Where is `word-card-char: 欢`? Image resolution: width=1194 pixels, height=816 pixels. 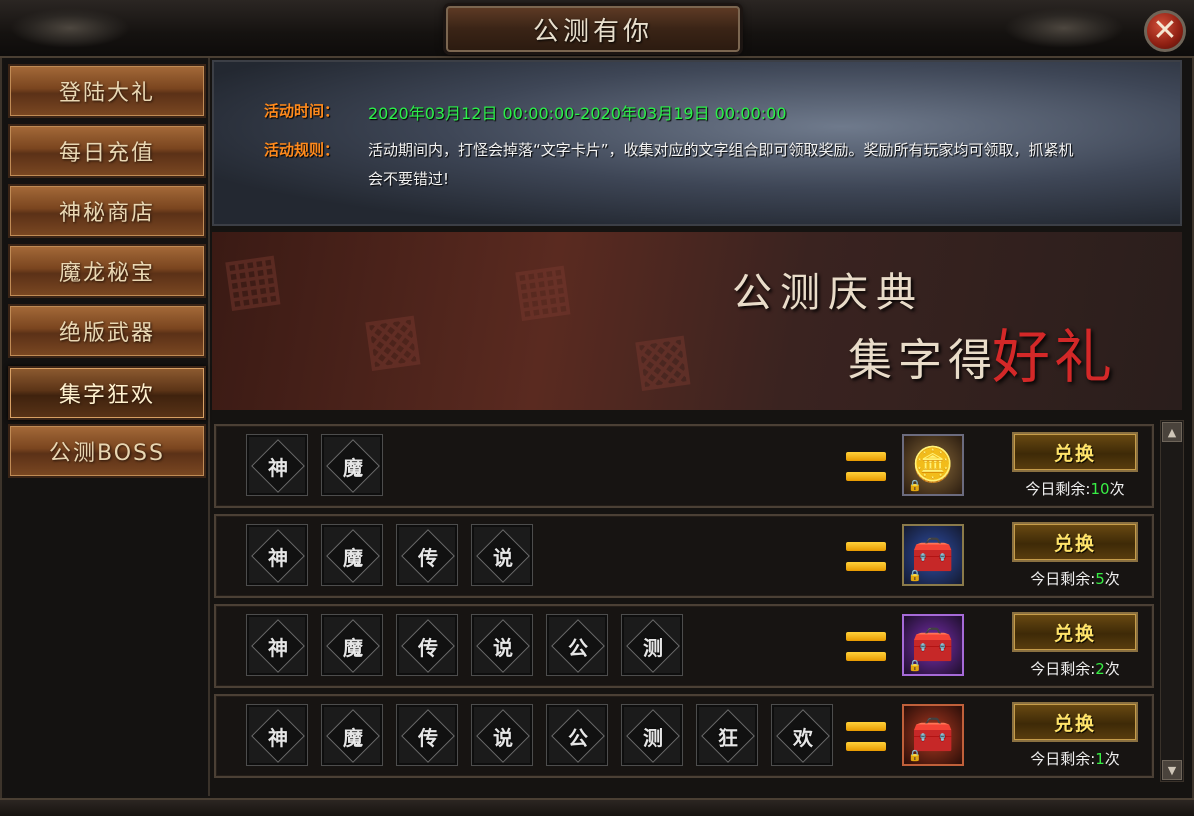 word-card-char: 欢 is located at coordinates (803, 737).